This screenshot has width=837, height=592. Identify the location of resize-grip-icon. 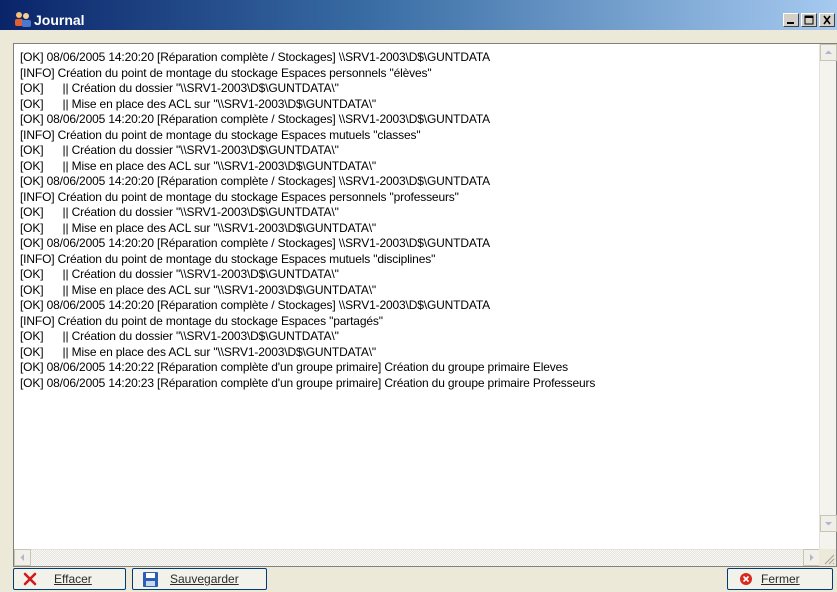
(829, 559).